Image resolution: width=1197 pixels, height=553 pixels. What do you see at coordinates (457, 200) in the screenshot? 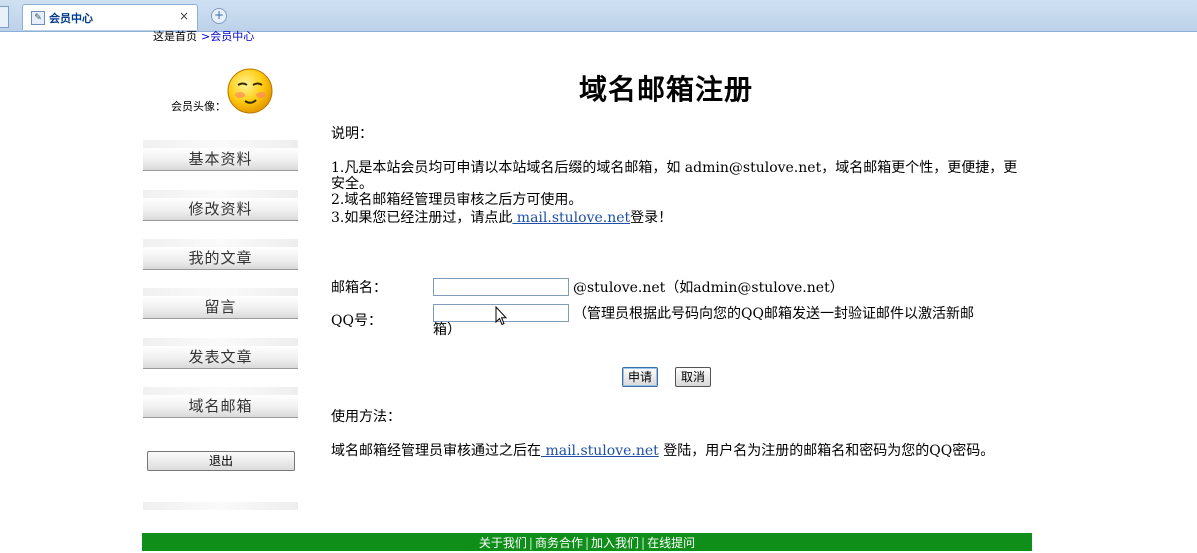
I see `note-2: 2.域名邮箱经管理员审核之后方可使用。` at bounding box center [457, 200].